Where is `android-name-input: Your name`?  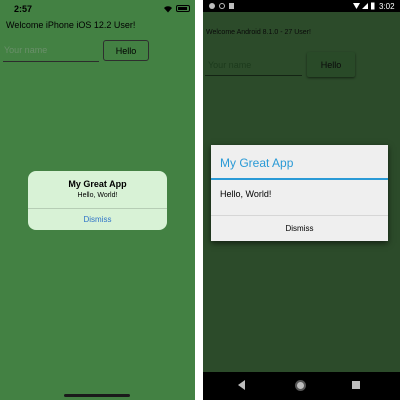
android-name-input: Your name is located at coordinates (253, 65).